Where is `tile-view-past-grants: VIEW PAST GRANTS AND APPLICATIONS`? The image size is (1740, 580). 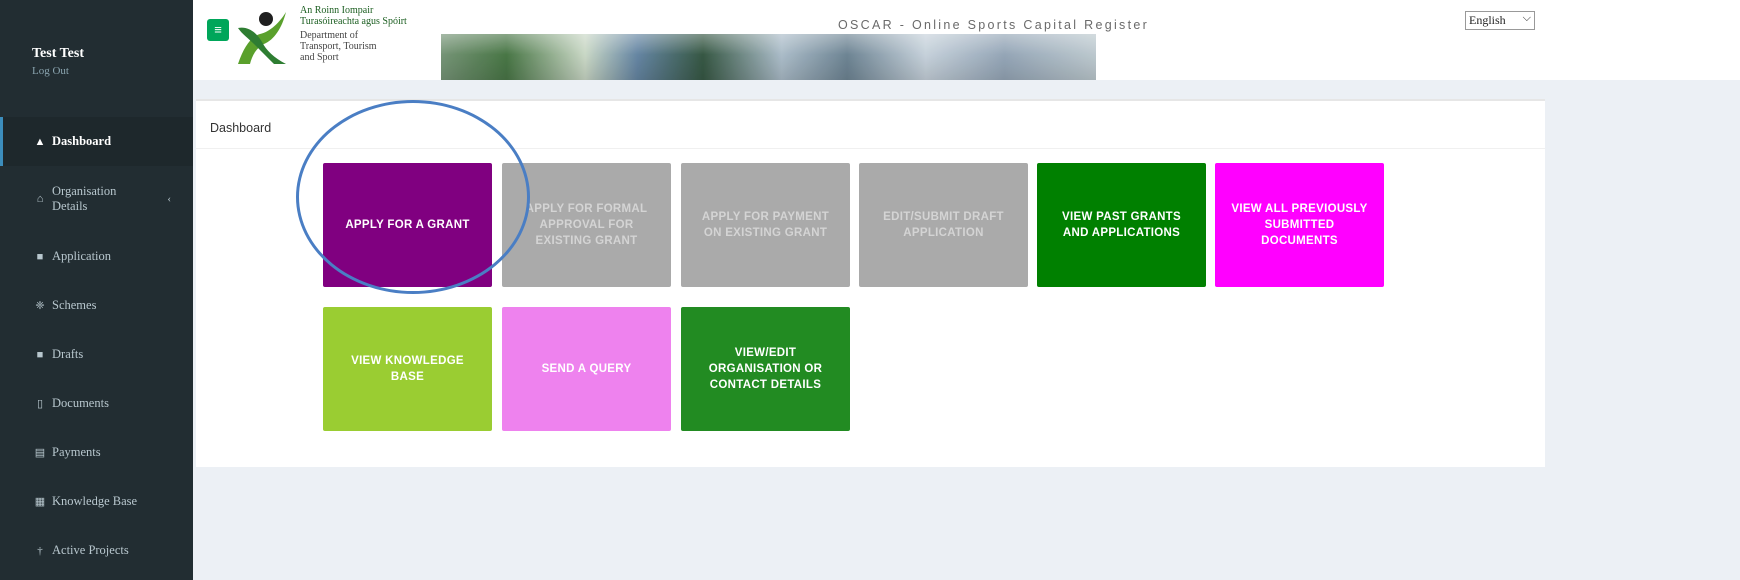 tile-view-past-grants: VIEW PAST GRANTS AND APPLICATIONS is located at coordinates (1121, 225).